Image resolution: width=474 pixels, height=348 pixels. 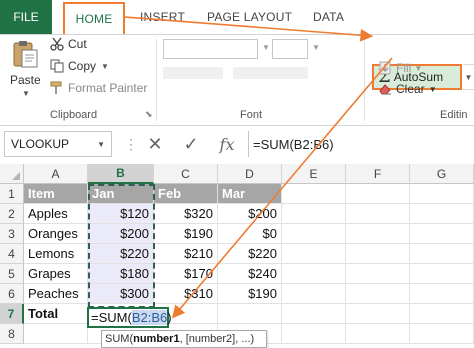 I want to click on name-box: VLOOKUP ▼, so click(x=58, y=144).